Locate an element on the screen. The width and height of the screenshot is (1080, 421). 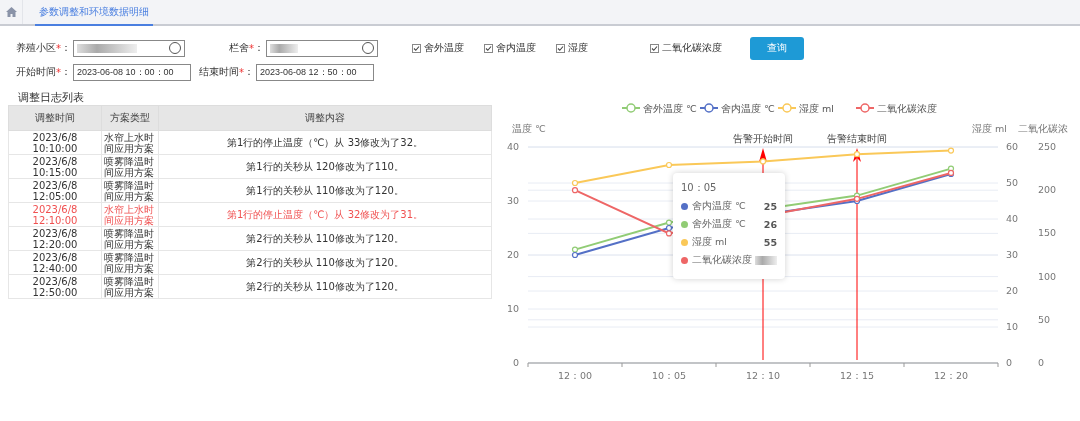
legend-label: 舍外温度 ℃ is located at coordinates (670, 108).